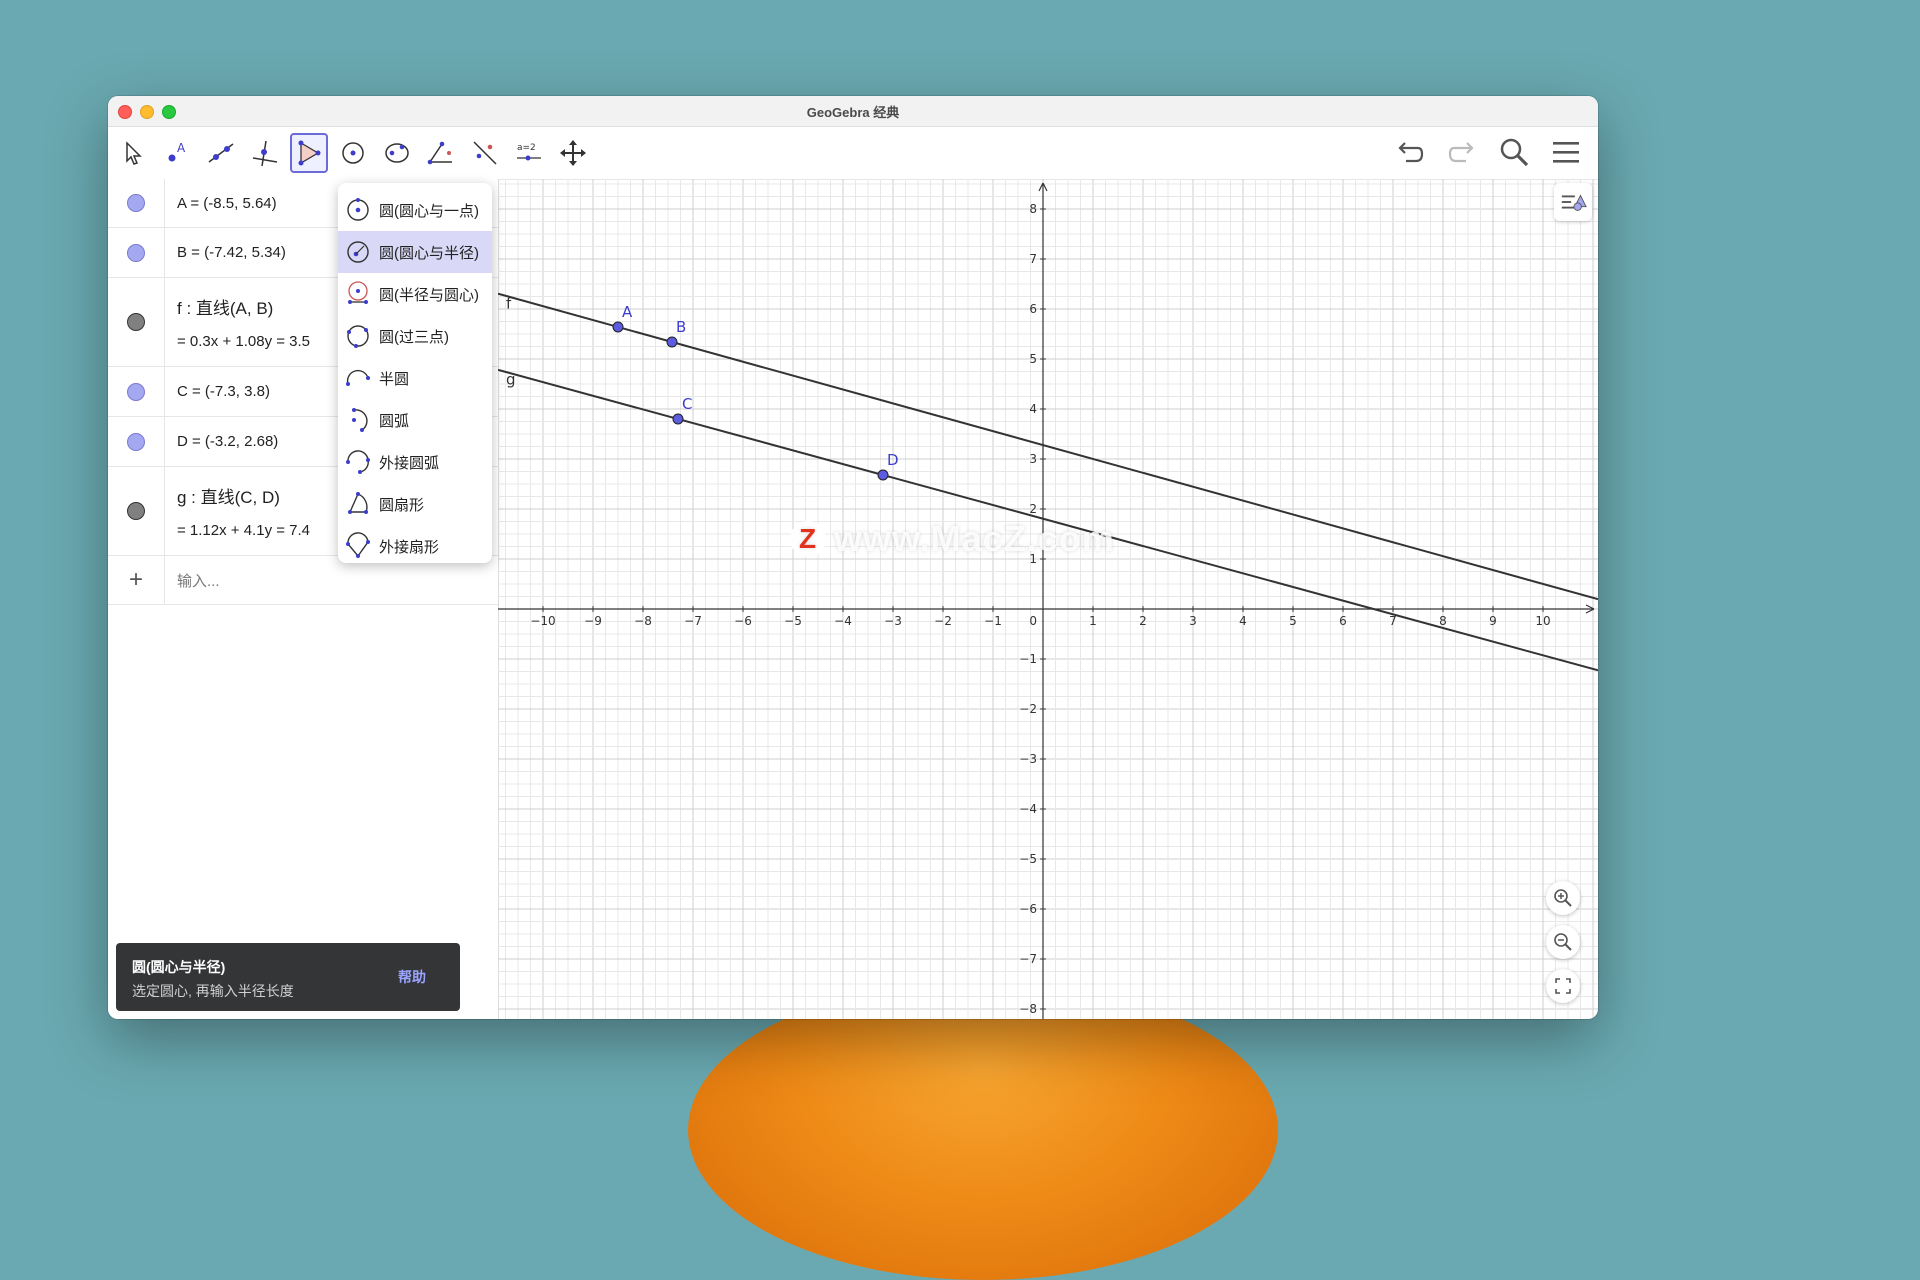 This screenshot has width=1920, height=1280. I want to click on y-tick-label: 8, so click(1033, 209).